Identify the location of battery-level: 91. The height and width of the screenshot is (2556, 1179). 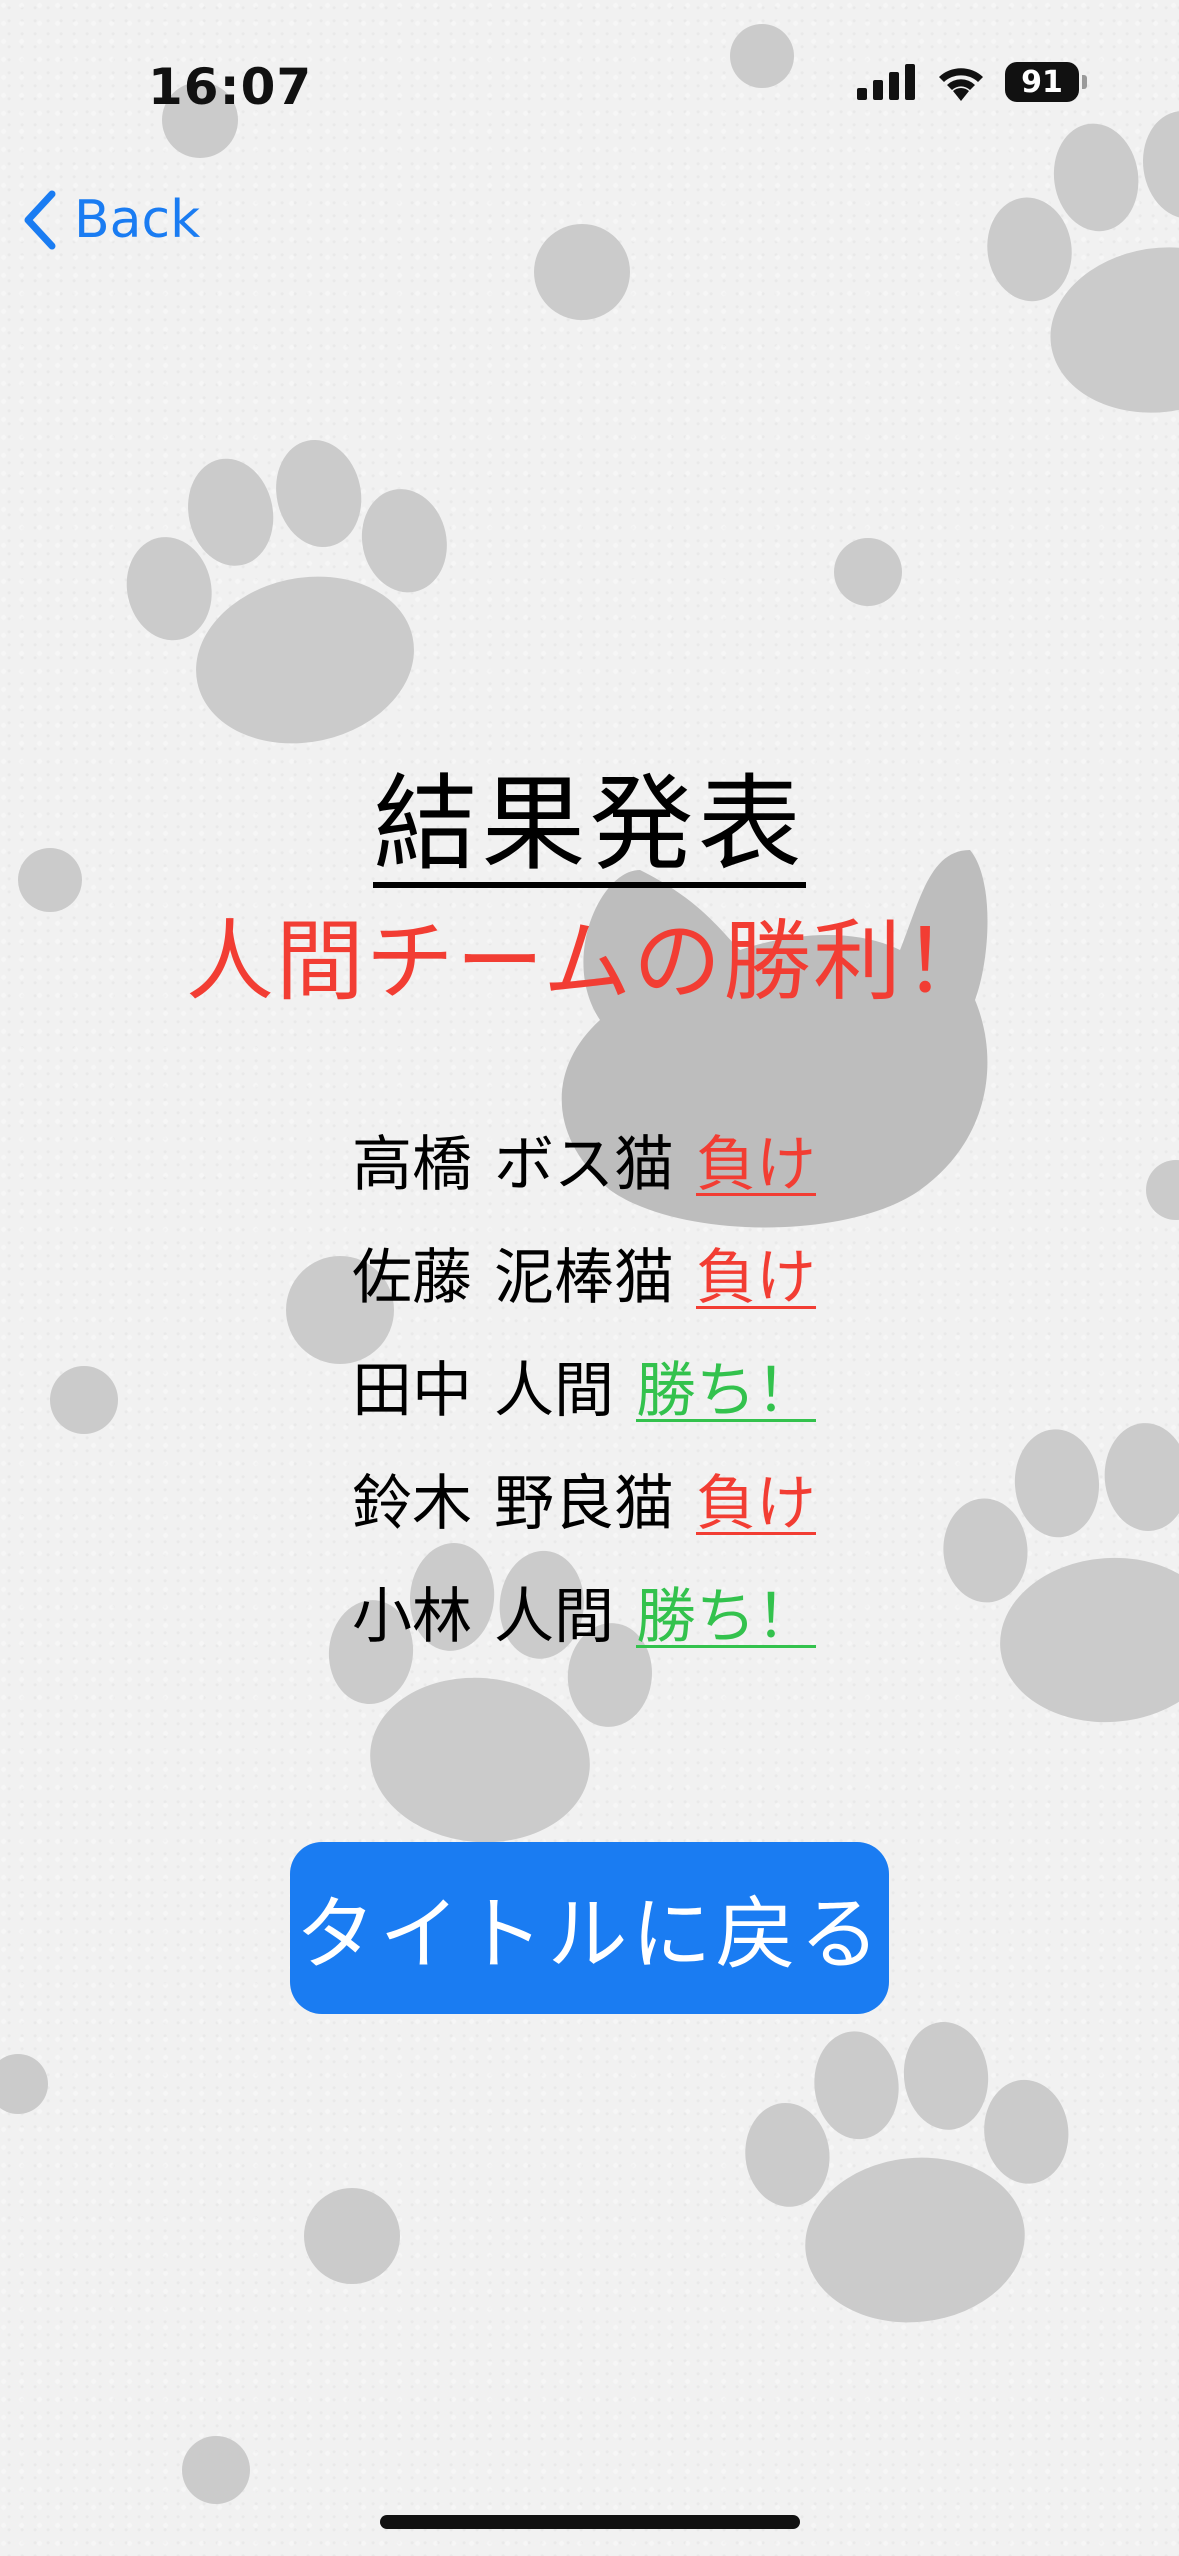
(1042, 82).